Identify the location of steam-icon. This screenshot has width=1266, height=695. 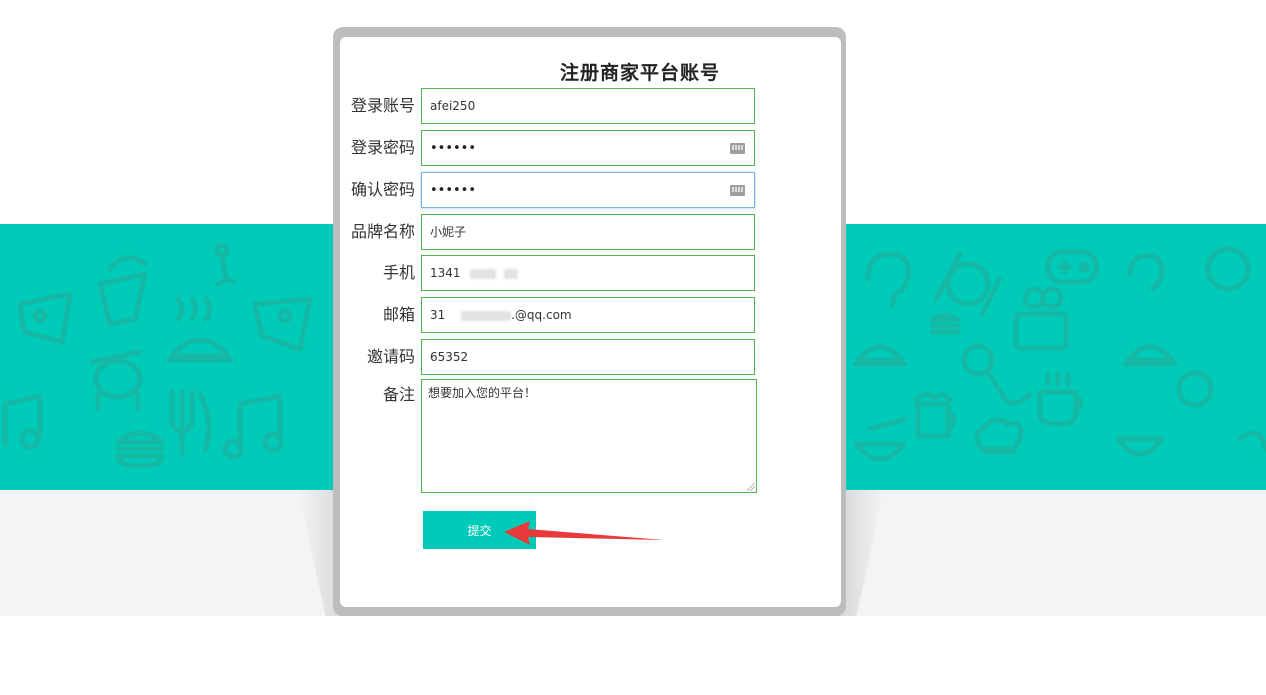
(193, 309).